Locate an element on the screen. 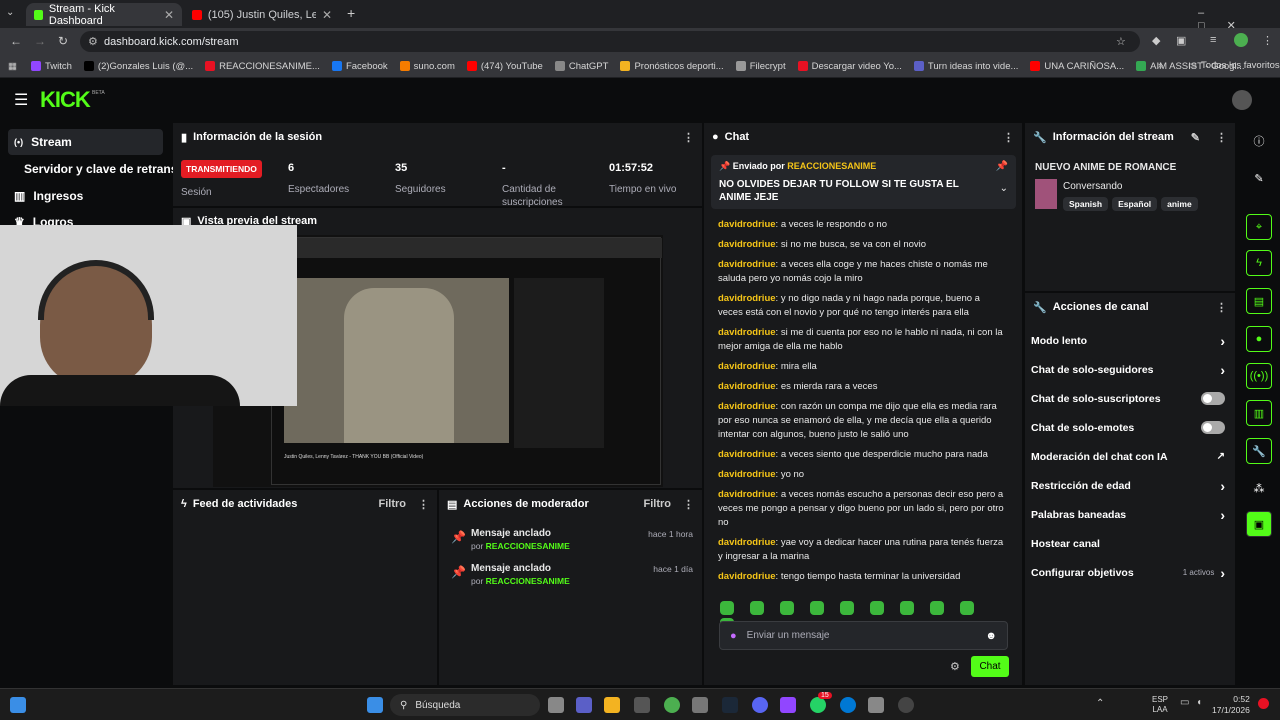  channel-action-item: Palabras baneadas › is located at coordinates (1128, 514).